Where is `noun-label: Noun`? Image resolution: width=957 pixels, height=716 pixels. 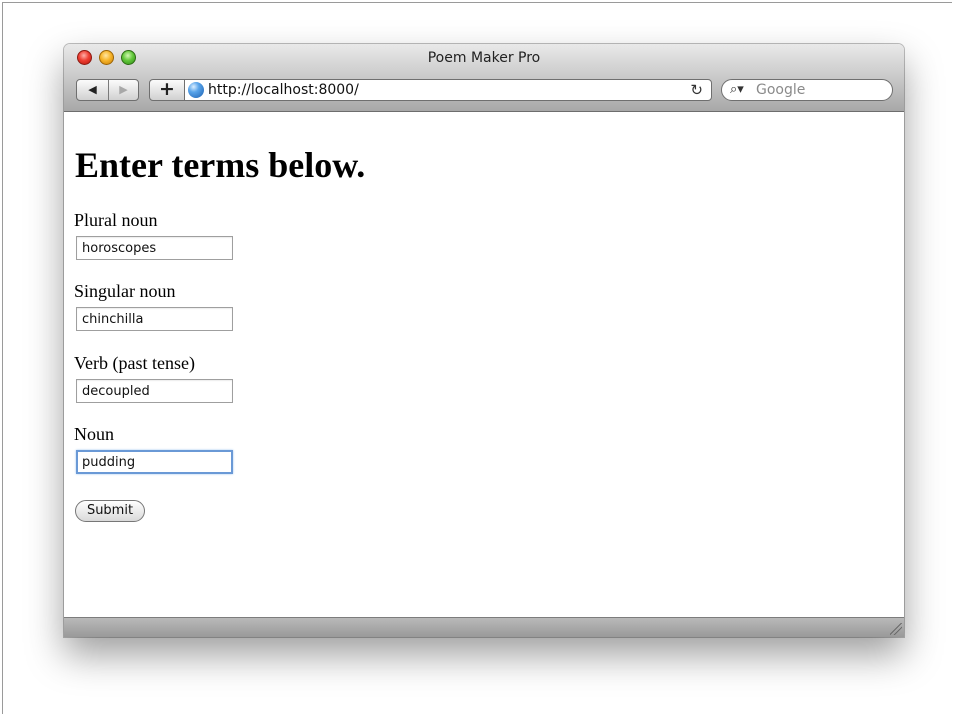
noun-label: Noun is located at coordinates (94, 434).